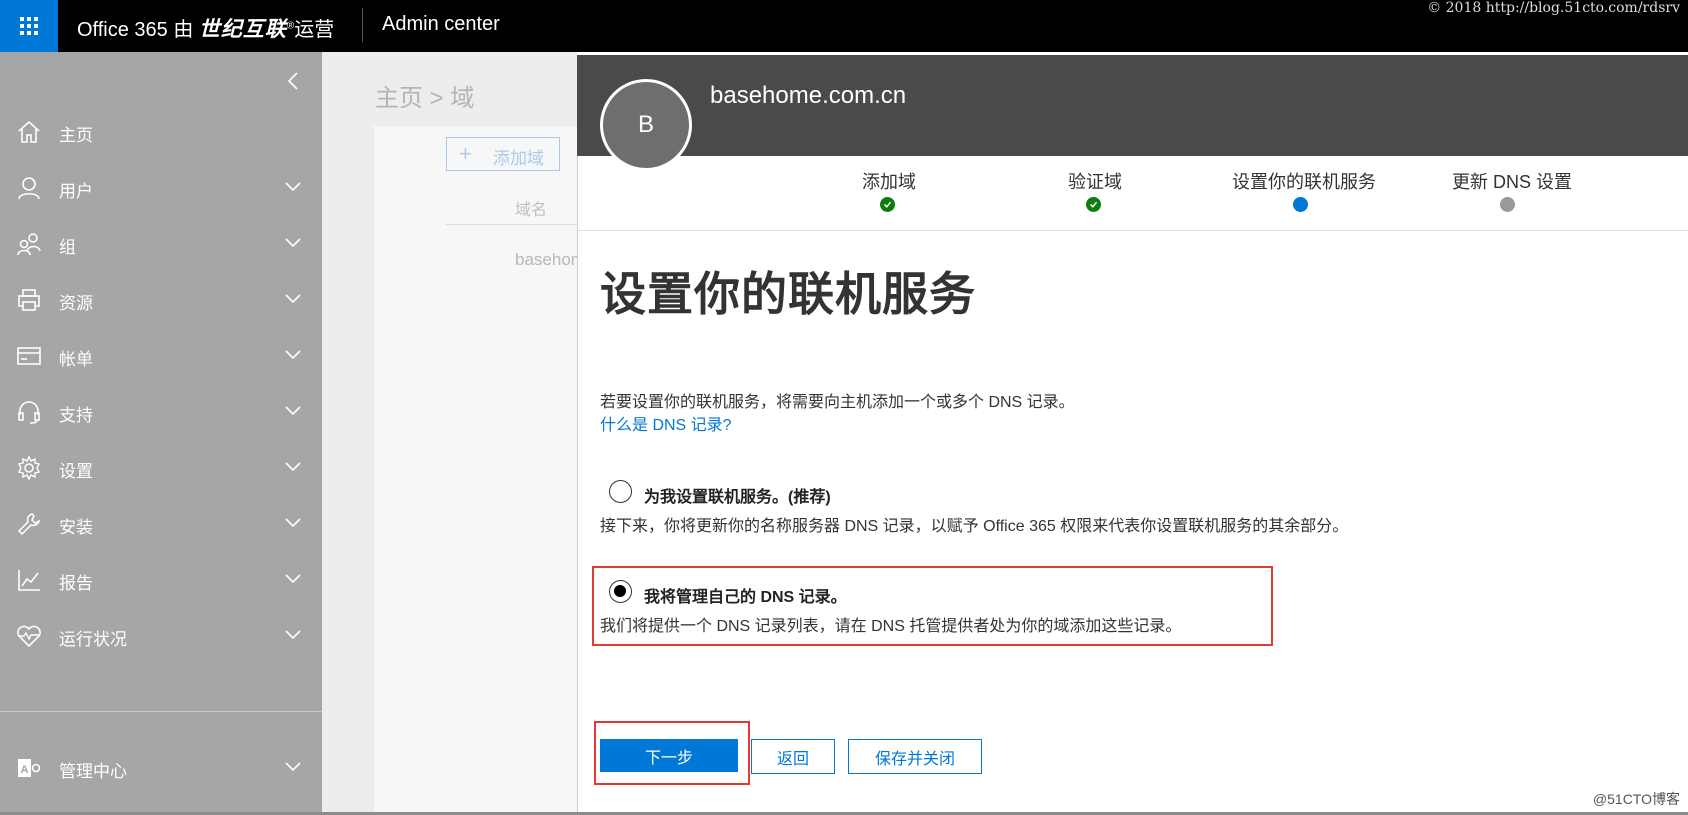 Image resolution: width=1688 pixels, height=815 pixels. What do you see at coordinates (837, 402) in the screenshot?
I see `intro-text: 若要设置你的联机服务，将需要向主机添加一个或多个 DNS 记录。` at bounding box center [837, 402].